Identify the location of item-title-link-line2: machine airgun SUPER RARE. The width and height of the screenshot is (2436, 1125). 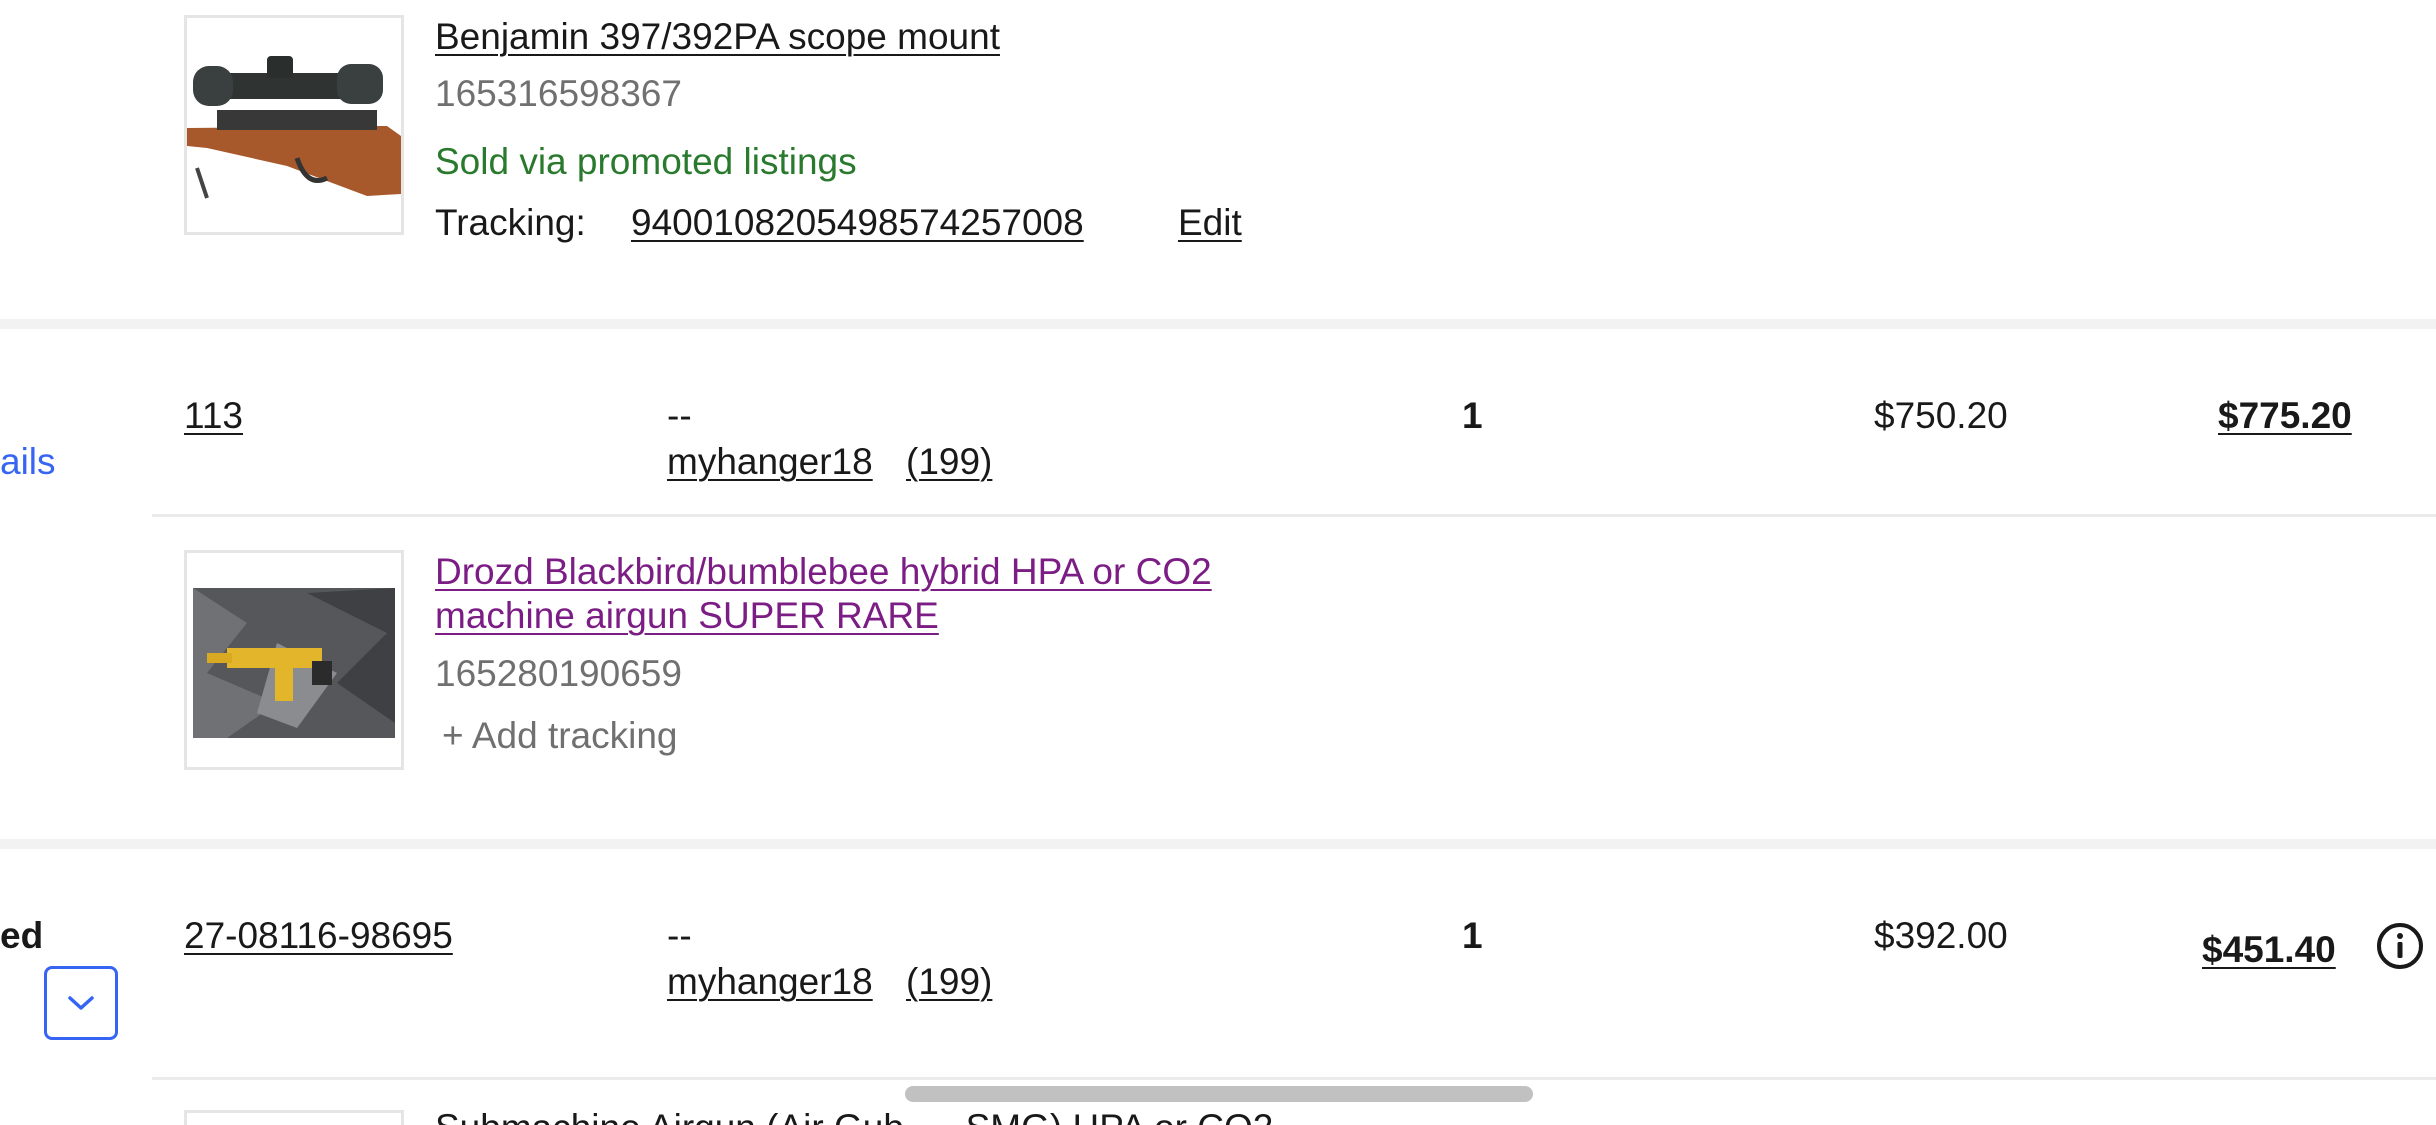
(687, 616).